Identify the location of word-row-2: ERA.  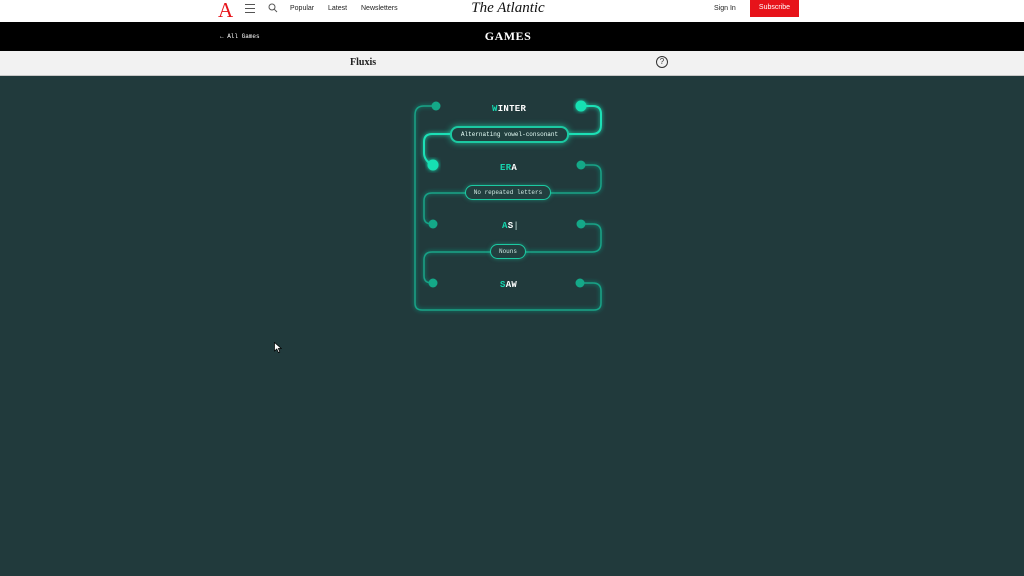
(508, 168).